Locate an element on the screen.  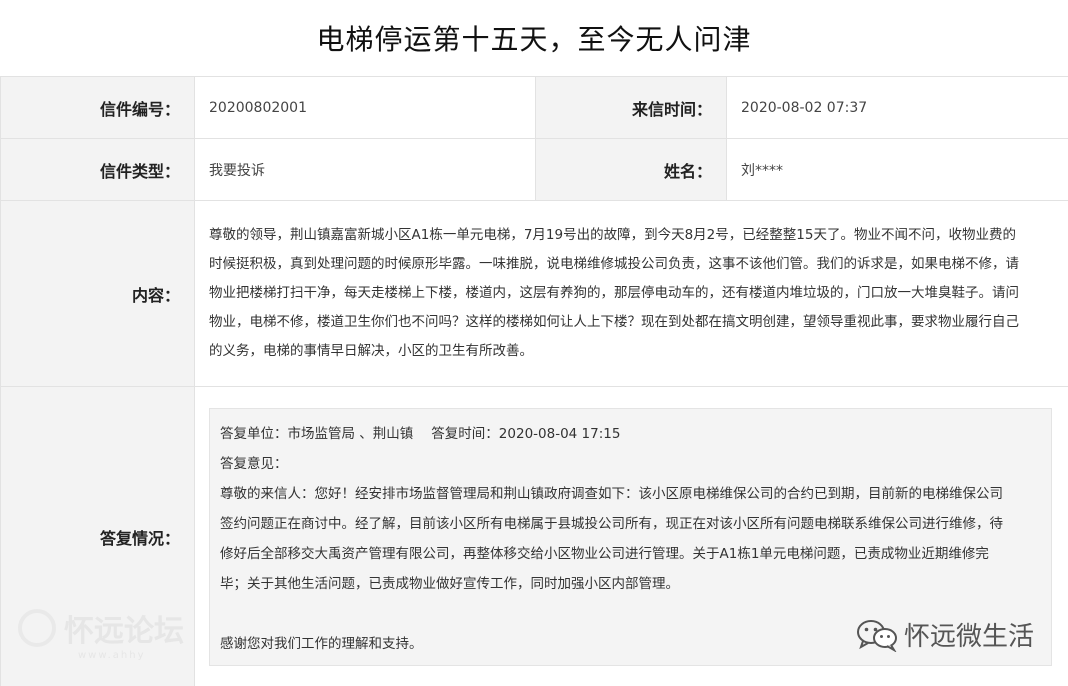
reply-line: 毕；关于其他生活问题，已责成物业做好宣传工作，同时加强小区内部管理。 is located at coordinates (449, 583).